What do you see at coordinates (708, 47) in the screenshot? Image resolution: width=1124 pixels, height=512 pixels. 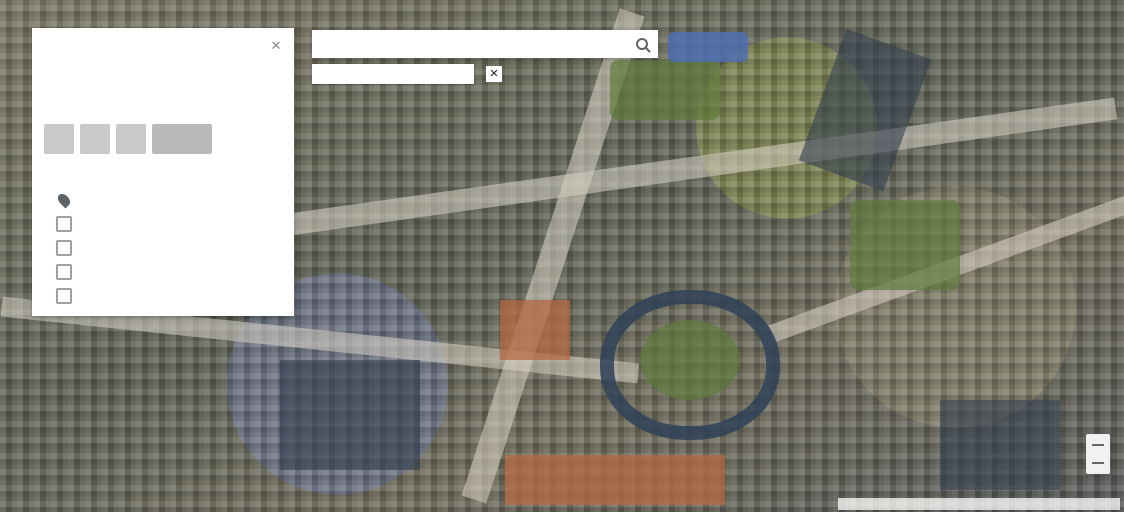 I see `sports-pitch` at bounding box center [708, 47].